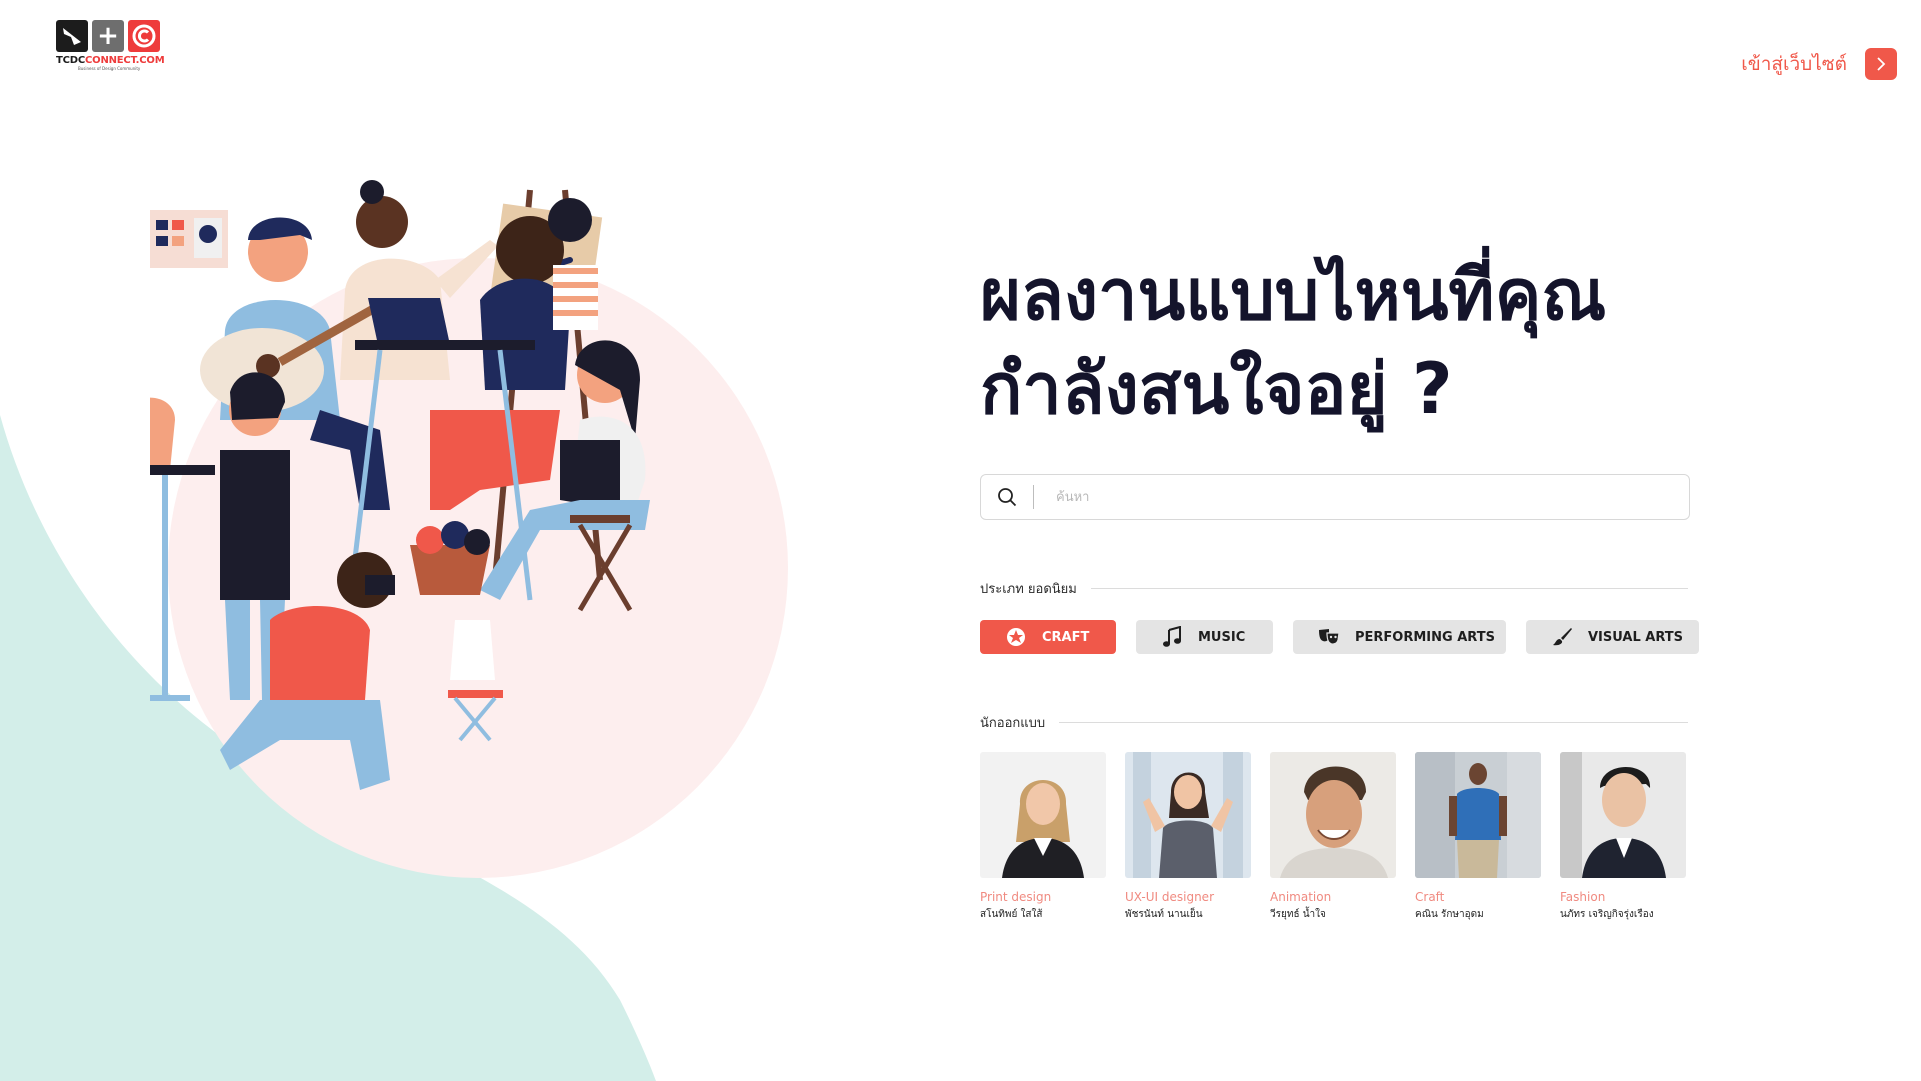 This screenshot has height=1081, width=1921. What do you see at coordinates (1329, 637) in the screenshot?
I see `theater-masks-icon` at bounding box center [1329, 637].